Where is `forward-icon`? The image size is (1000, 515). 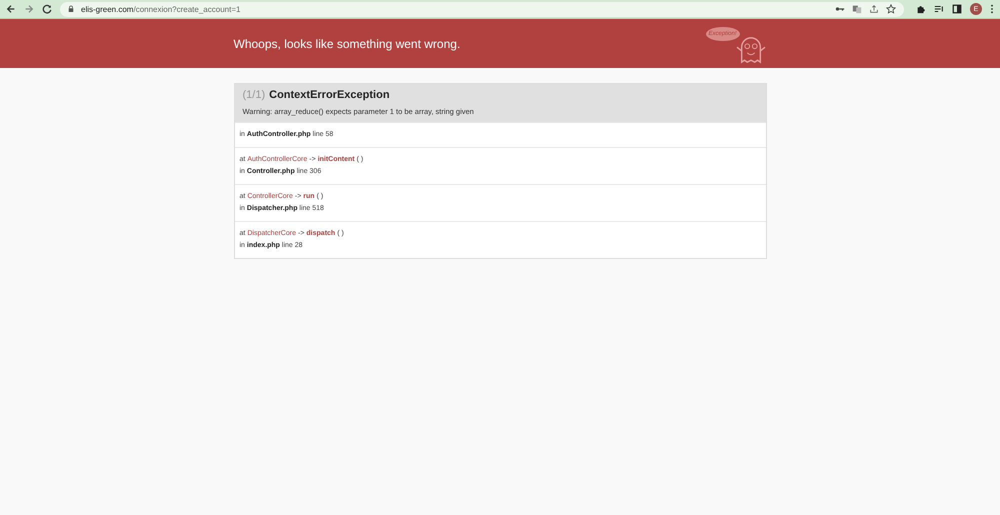
forward-icon is located at coordinates (29, 9).